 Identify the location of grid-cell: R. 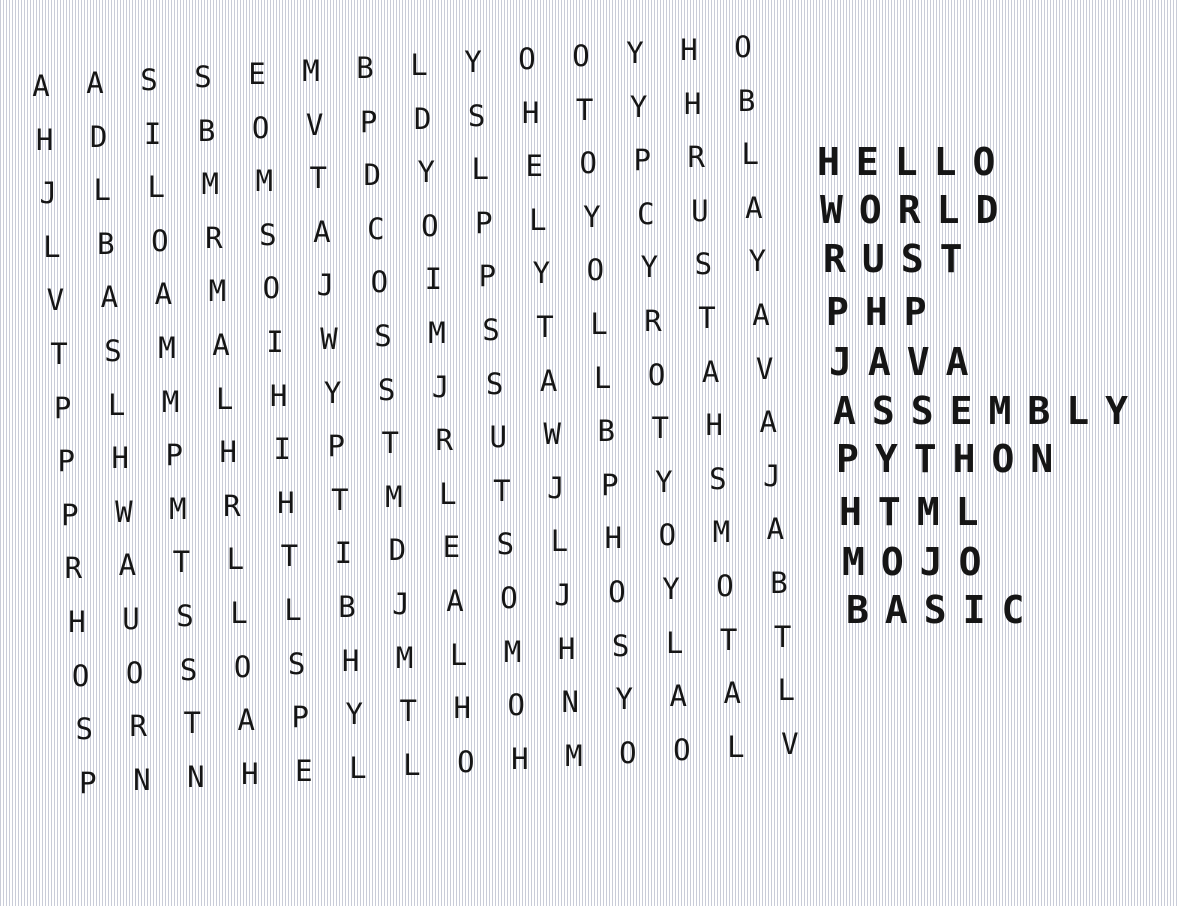
(138, 726).